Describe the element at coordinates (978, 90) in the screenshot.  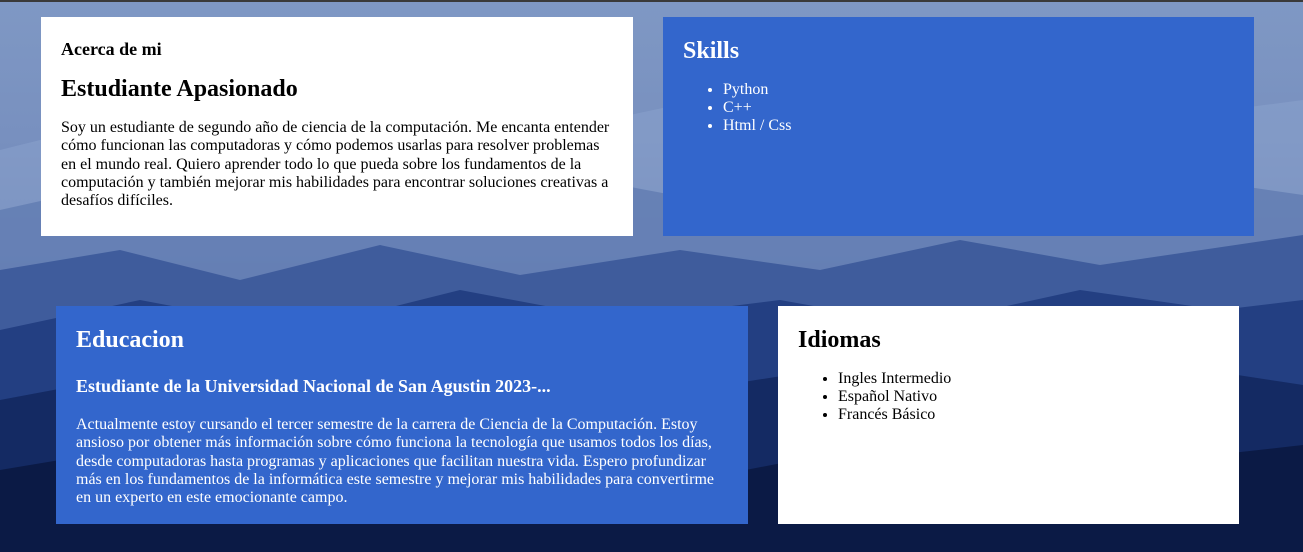
I see `skill-item: Python` at that location.